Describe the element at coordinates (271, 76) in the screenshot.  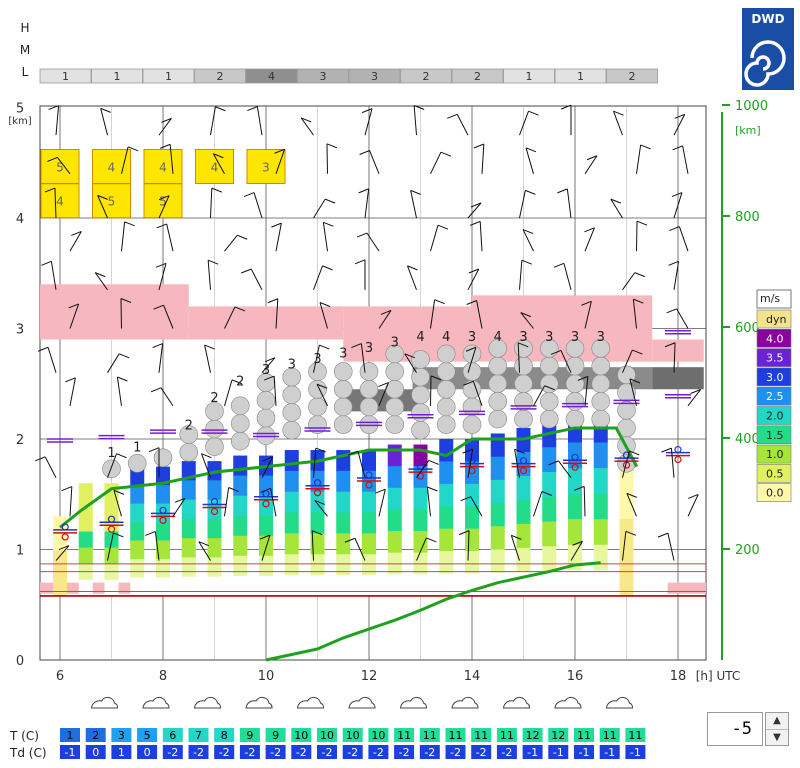
I see `low-cloud-value: 4` at that location.